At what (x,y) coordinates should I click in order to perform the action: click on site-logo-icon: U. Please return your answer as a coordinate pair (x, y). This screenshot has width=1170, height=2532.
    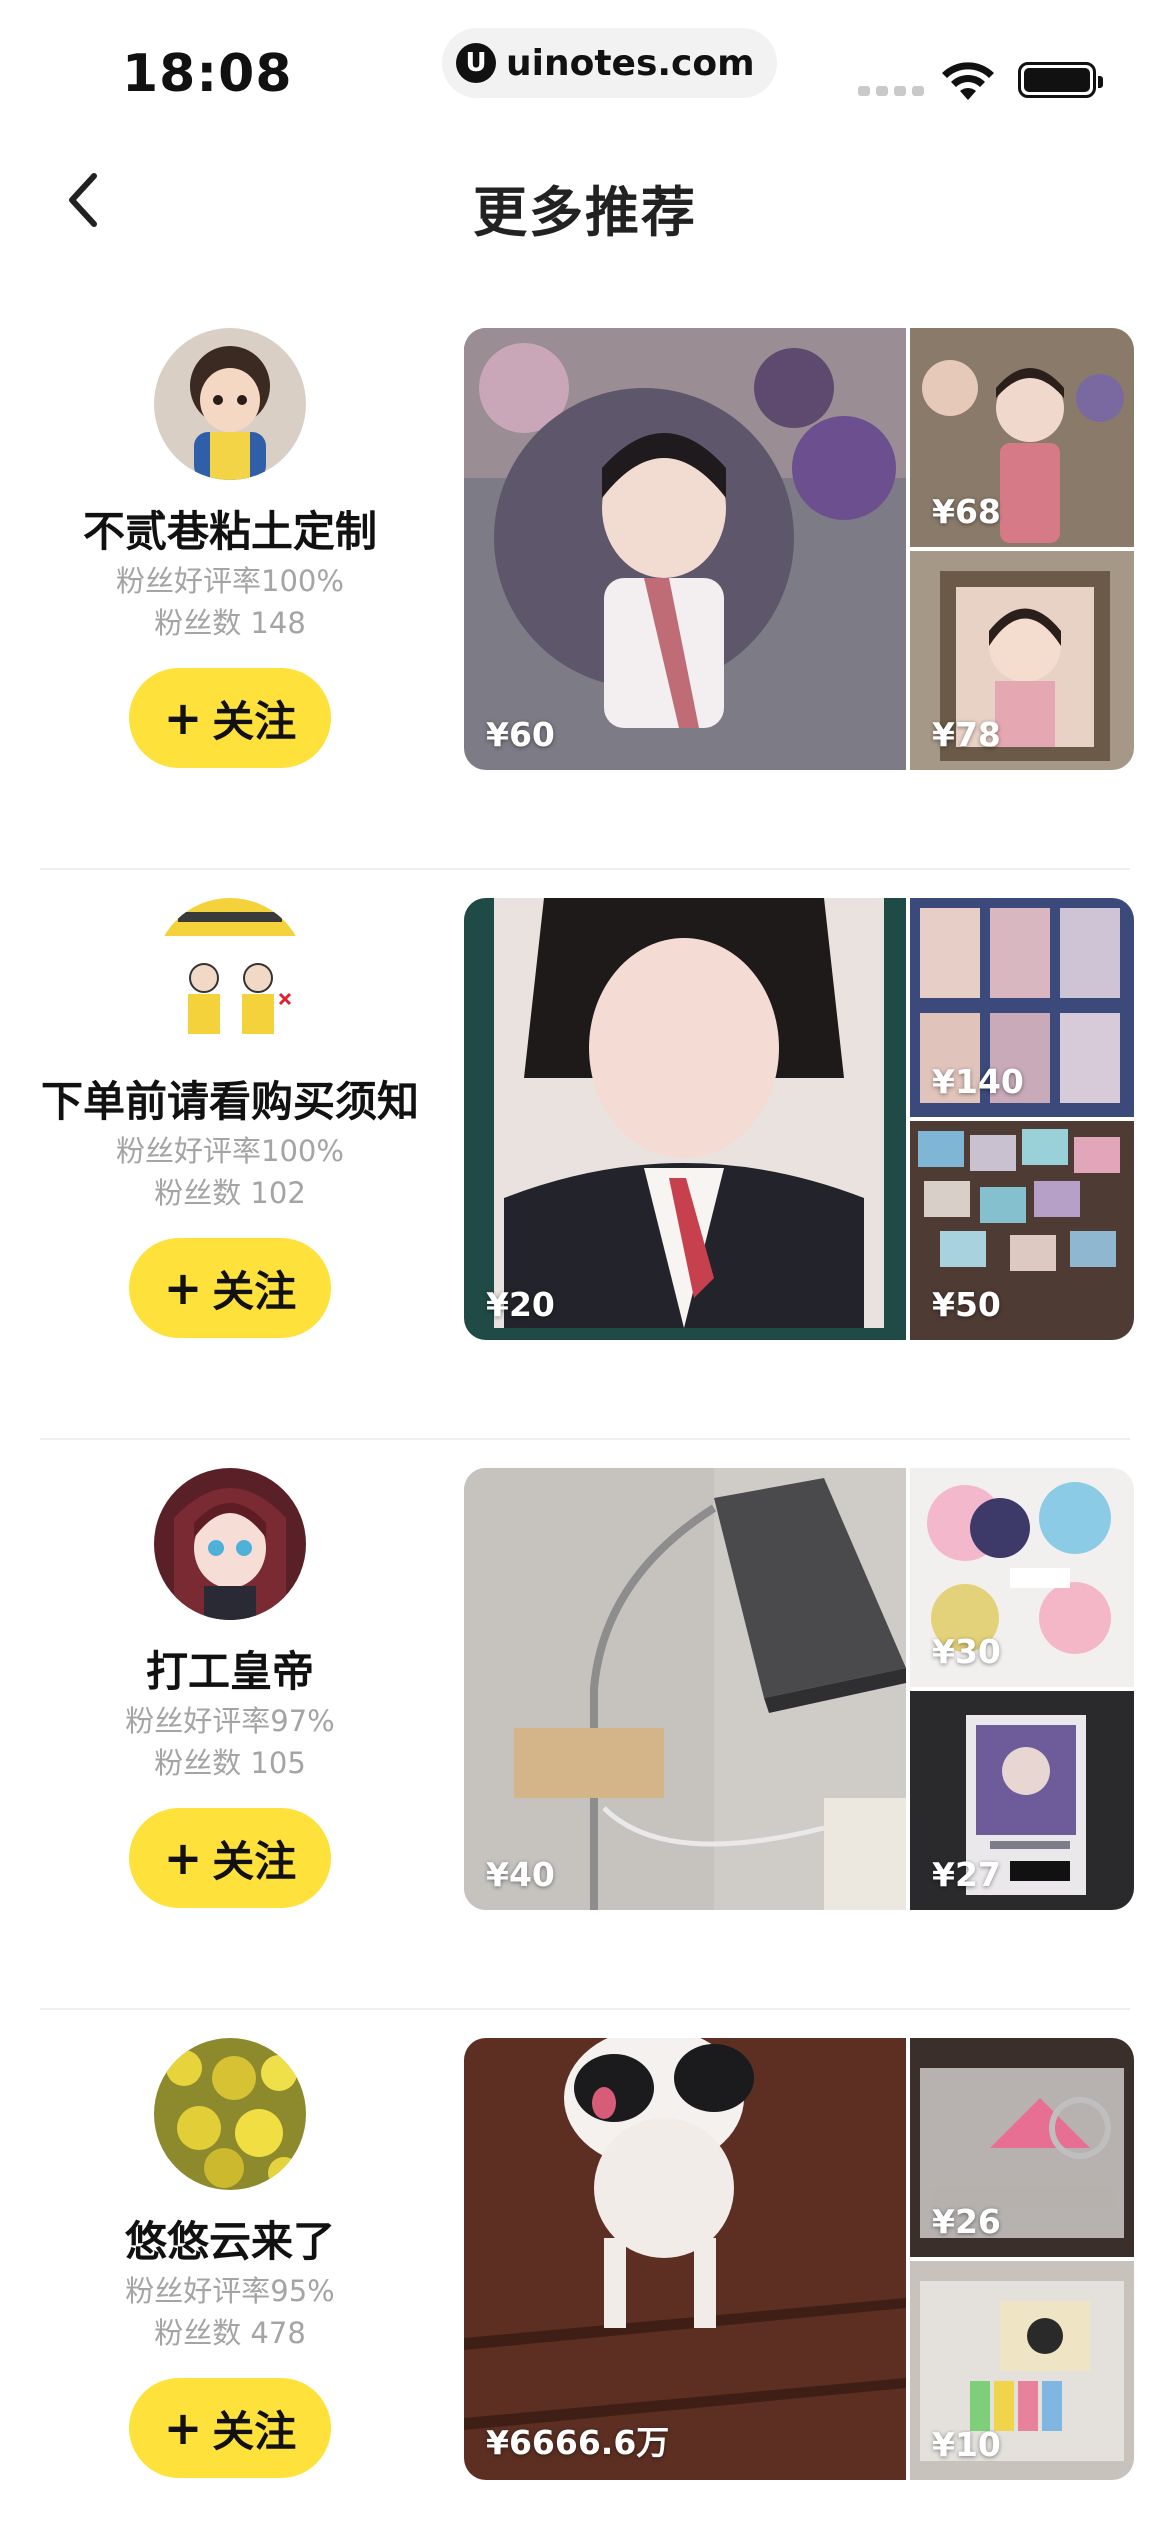
    Looking at the image, I should click on (476, 63).